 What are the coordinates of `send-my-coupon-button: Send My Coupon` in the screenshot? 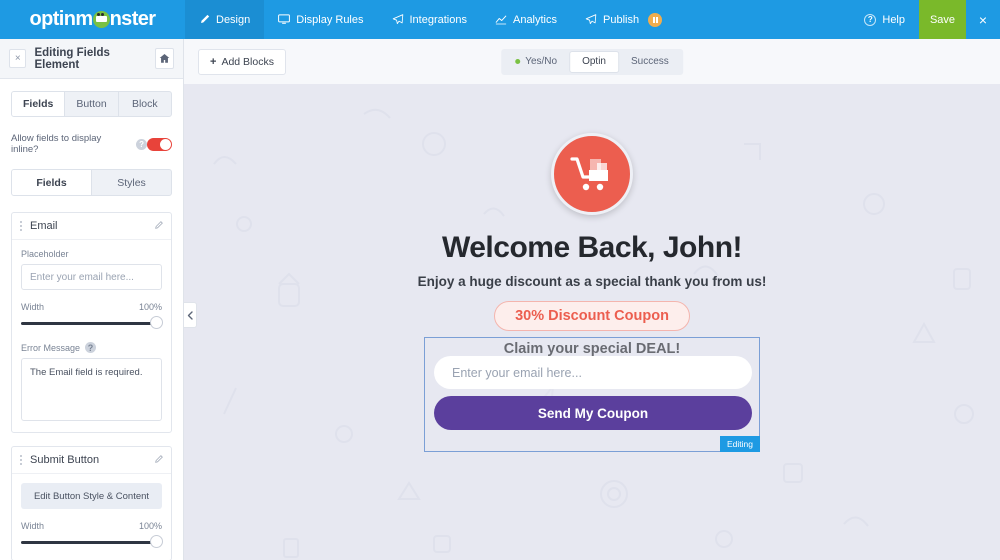 It's located at (593, 413).